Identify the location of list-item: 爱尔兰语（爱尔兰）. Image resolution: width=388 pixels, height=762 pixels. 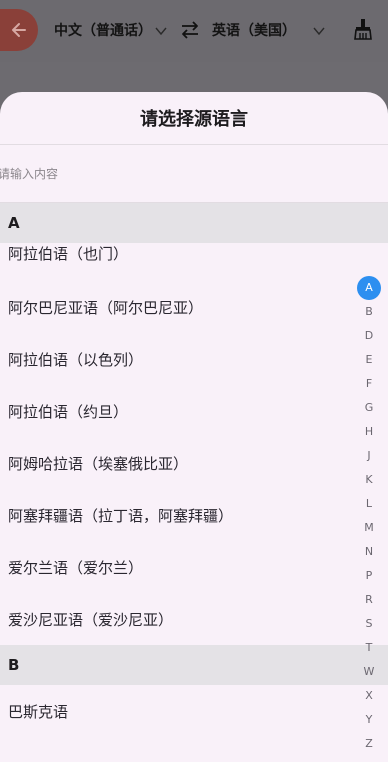
(194, 567).